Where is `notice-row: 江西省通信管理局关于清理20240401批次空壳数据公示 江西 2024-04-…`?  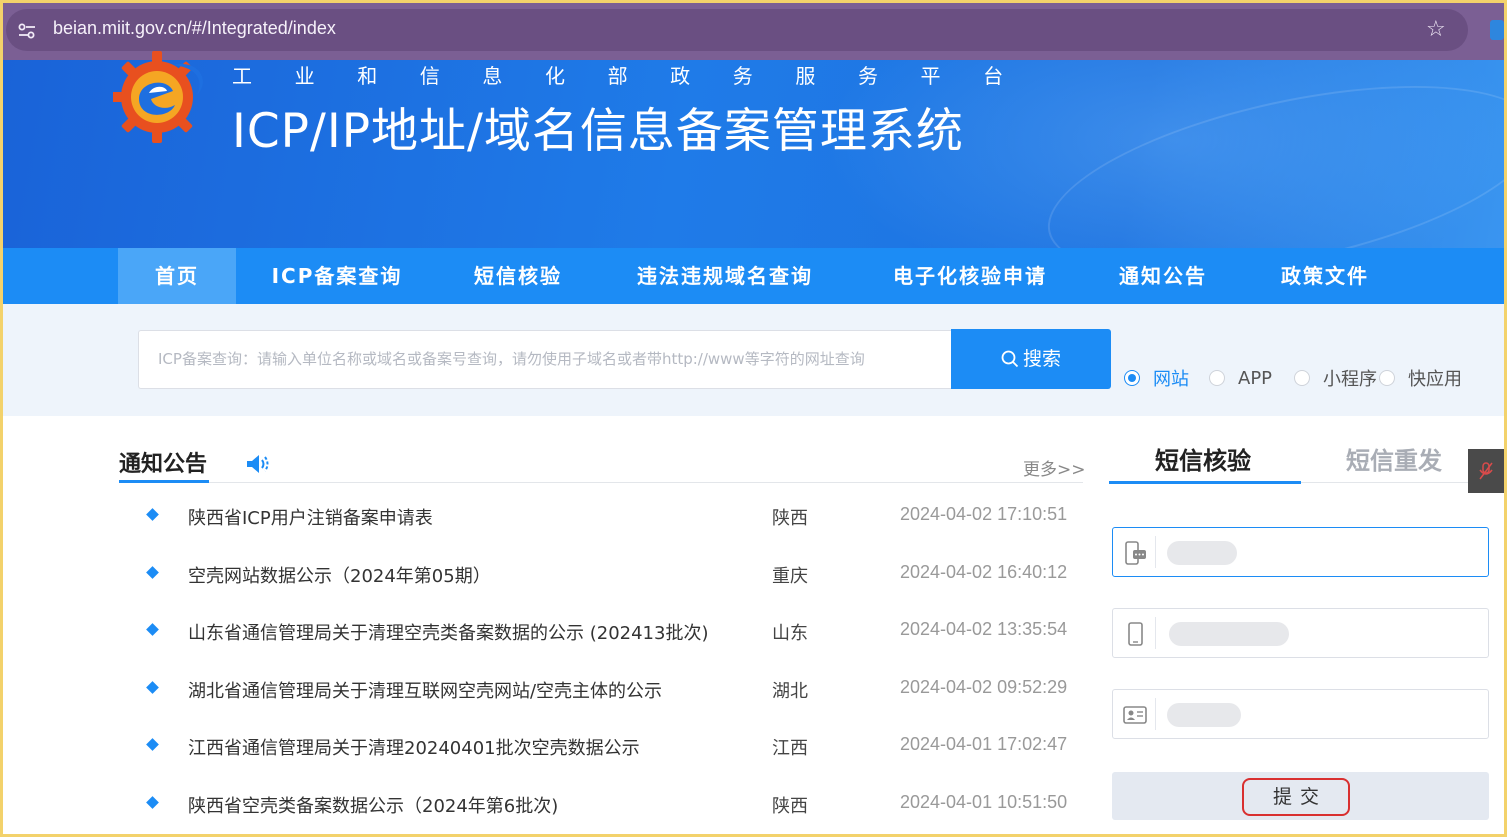 notice-row: 江西省通信管理局关于清理20240401批次空壳数据公示 江西 2024-04-… is located at coordinates (601, 747).